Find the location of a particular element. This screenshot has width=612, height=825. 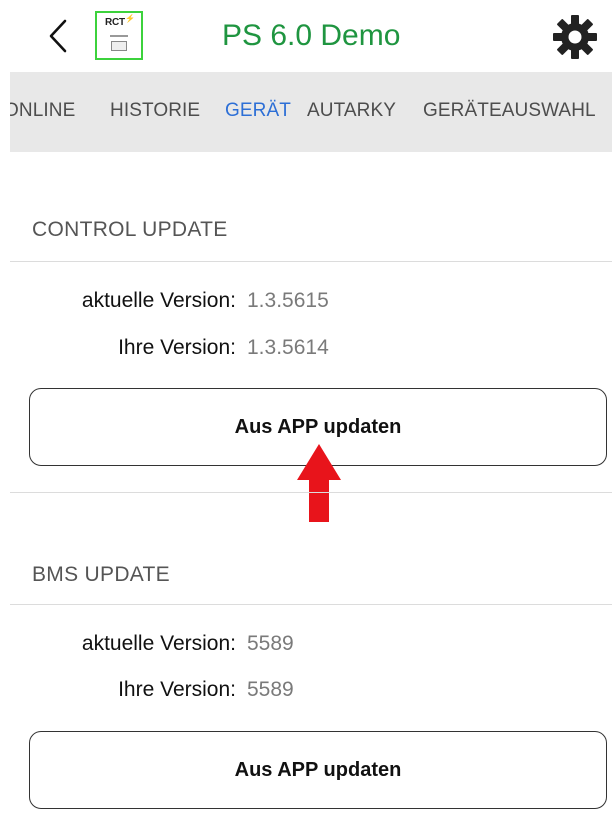

control-update-button-label: Aus APP updaten is located at coordinates (318, 426).